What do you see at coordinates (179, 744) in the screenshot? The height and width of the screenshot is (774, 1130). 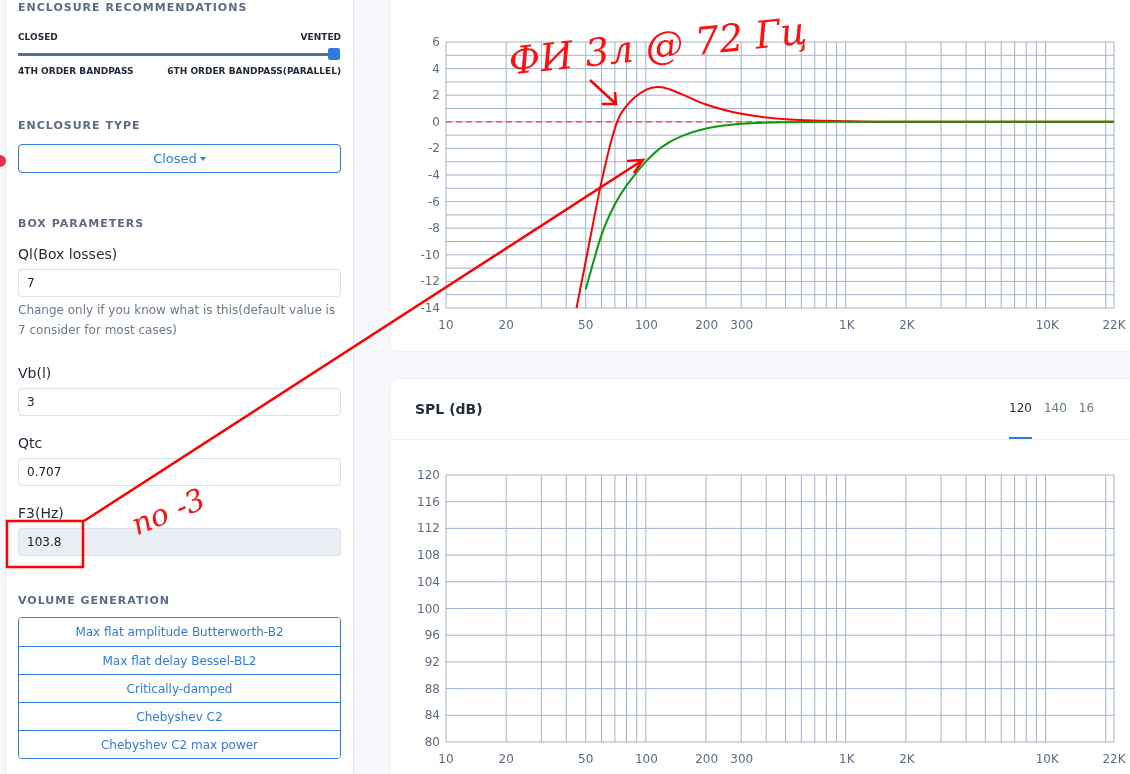 I see `alignment-button: Chebyshev C2 max power` at bounding box center [179, 744].